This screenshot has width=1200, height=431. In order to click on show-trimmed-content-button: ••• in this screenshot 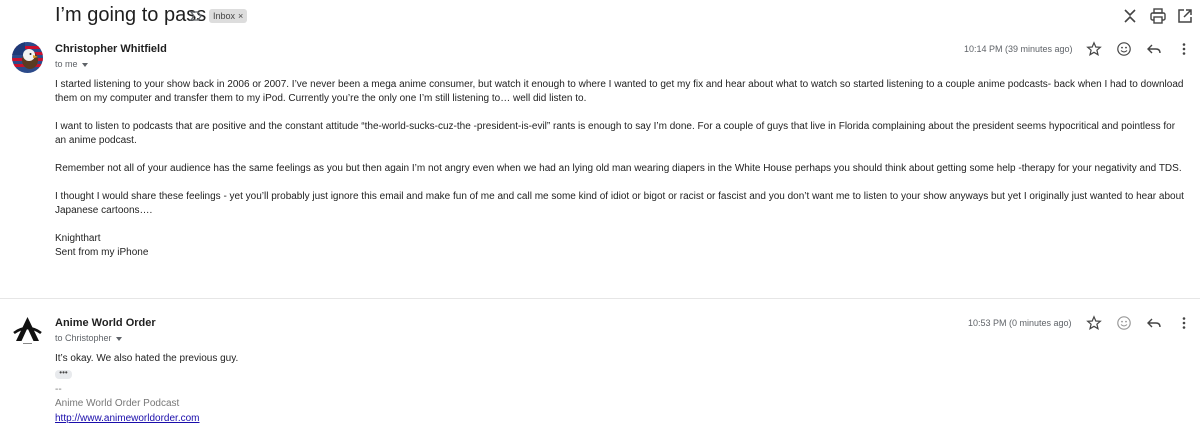, I will do `click(63, 374)`.